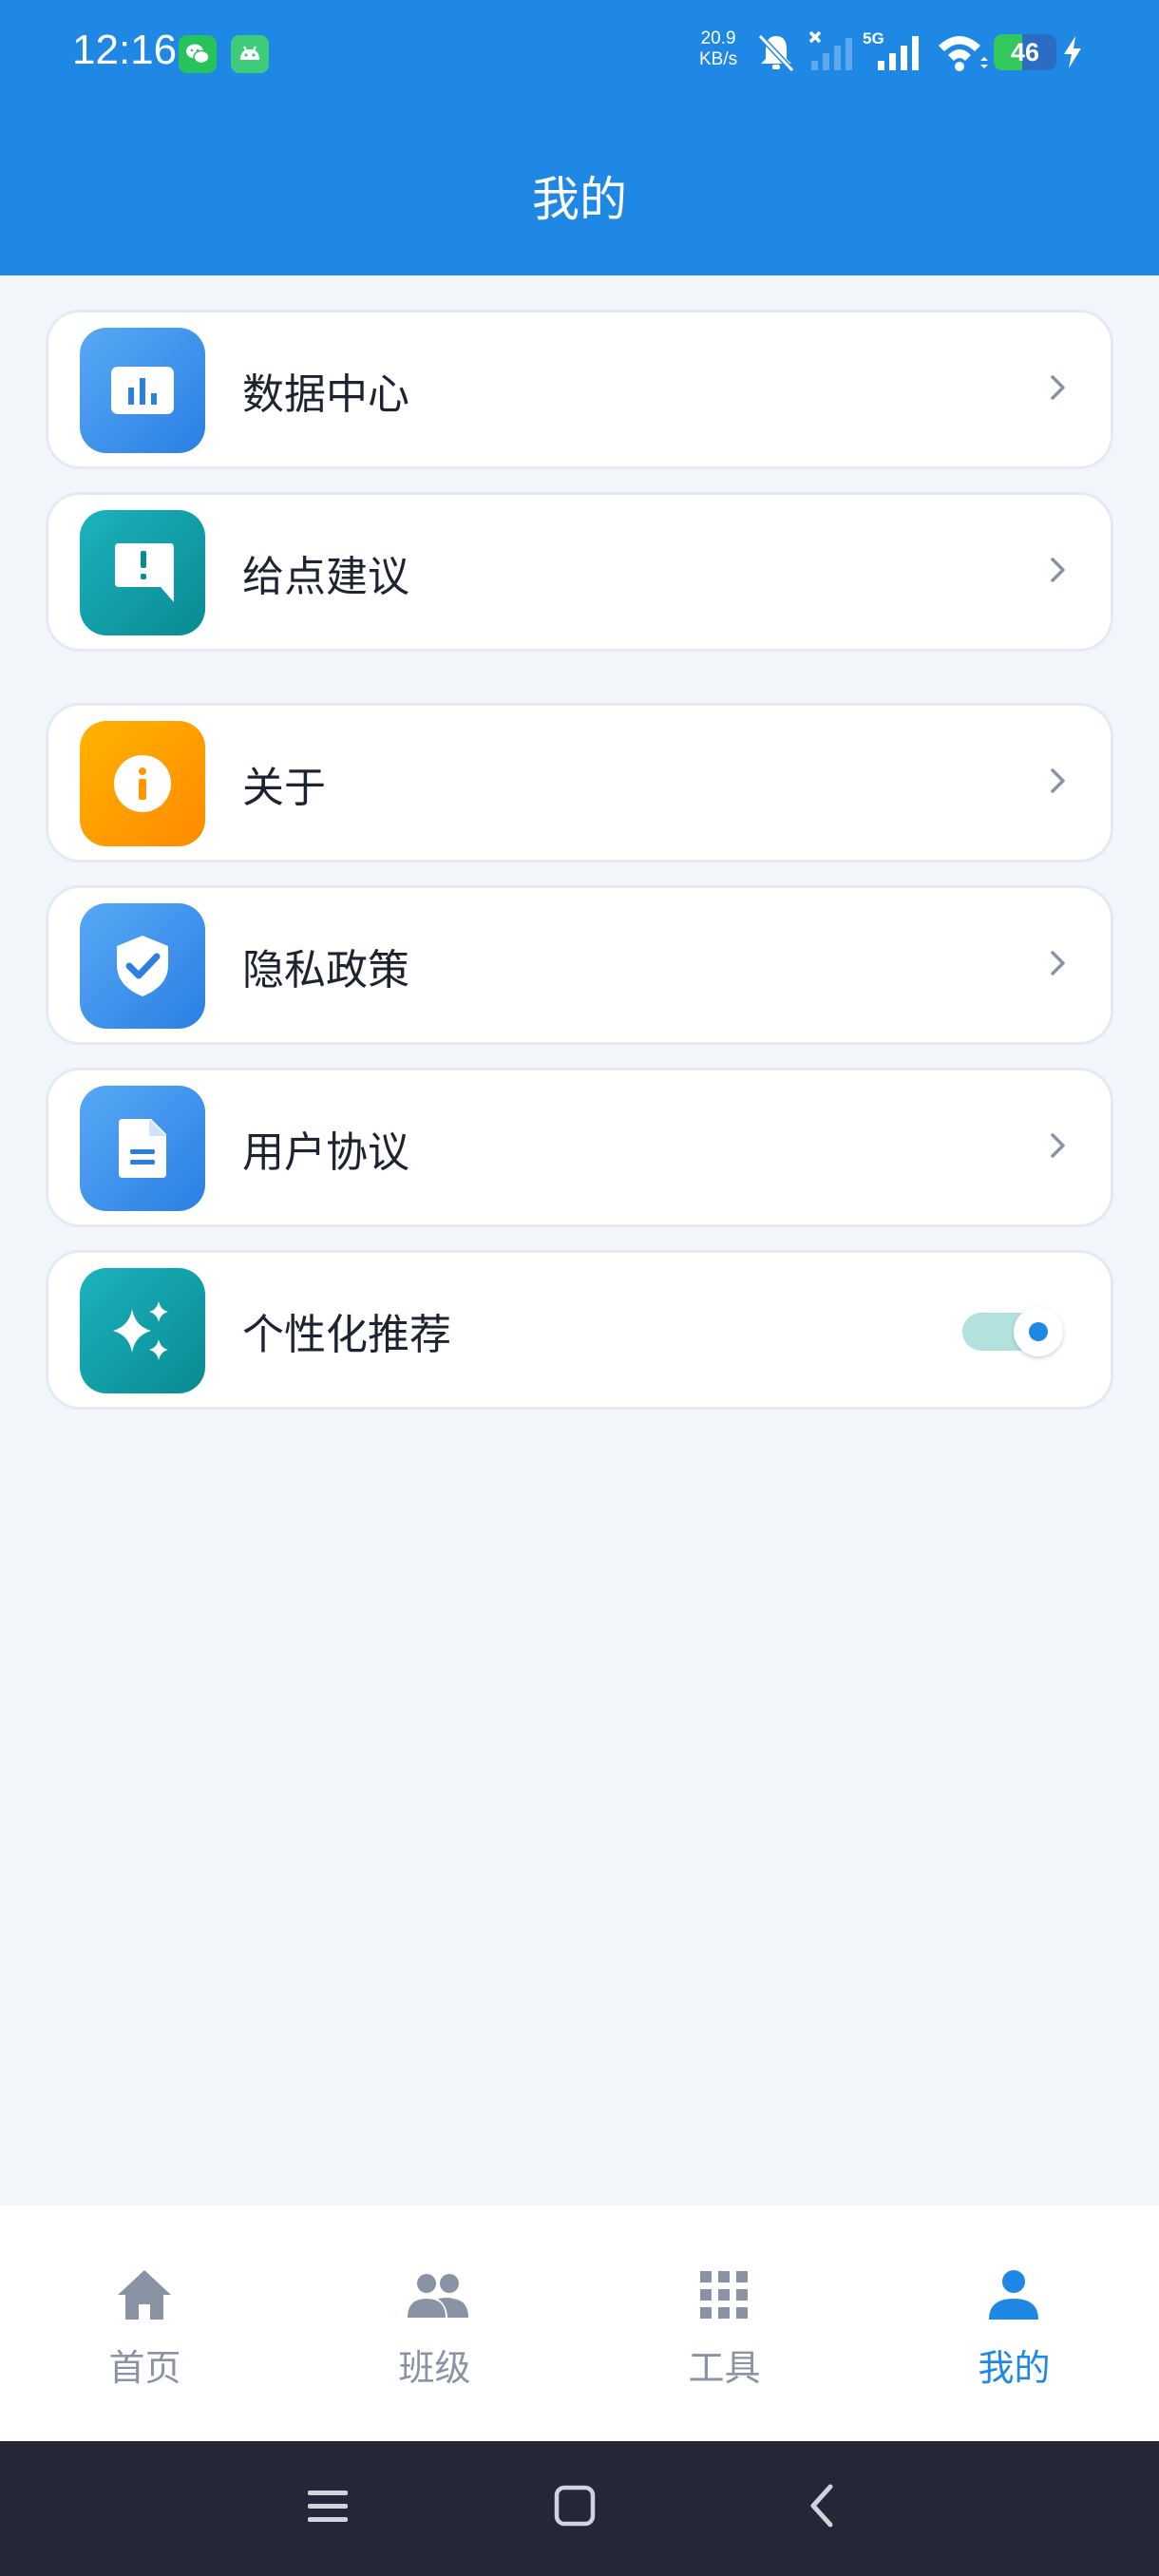 This screenshot has height=2576, width=1159. I want to click on system-nav-bar, so click(579, 2508).